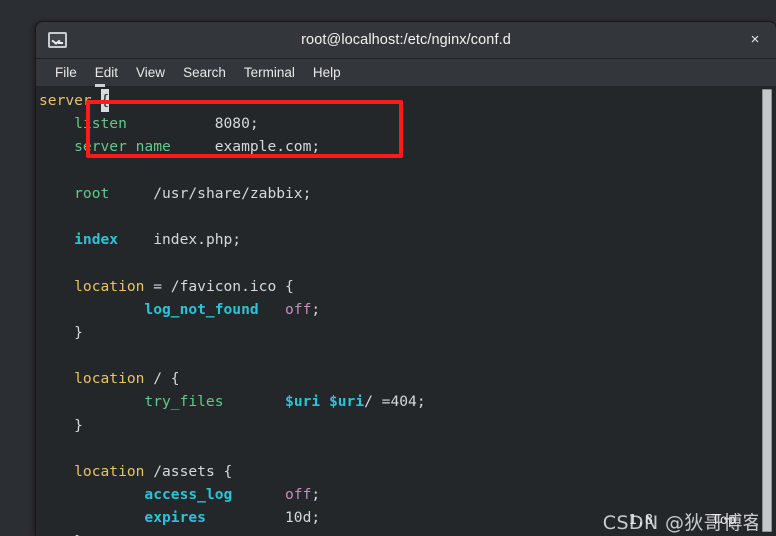 The image size is (776, 536). What do you see at coordinates (398, 101) in the screenshot?
I see `editor-line: server {` at bounding box center [398, 101].